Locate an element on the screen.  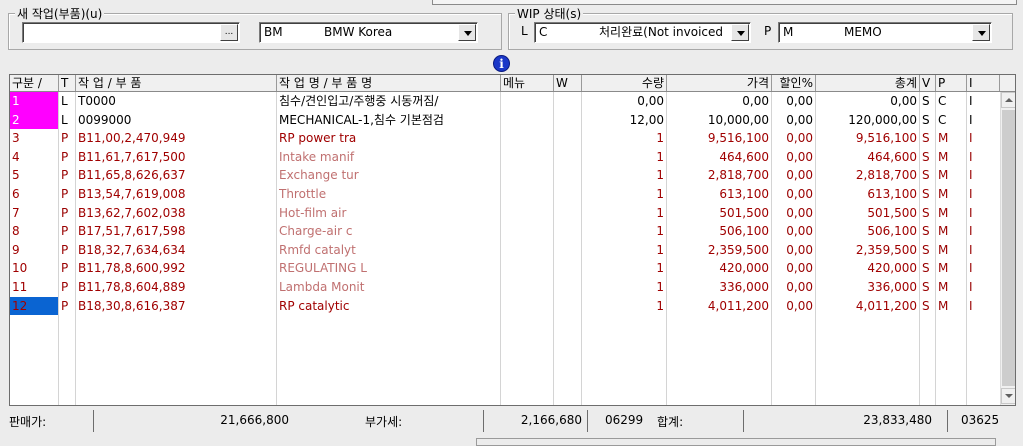
scroll-thumb is located at coordinates (1008, 248).